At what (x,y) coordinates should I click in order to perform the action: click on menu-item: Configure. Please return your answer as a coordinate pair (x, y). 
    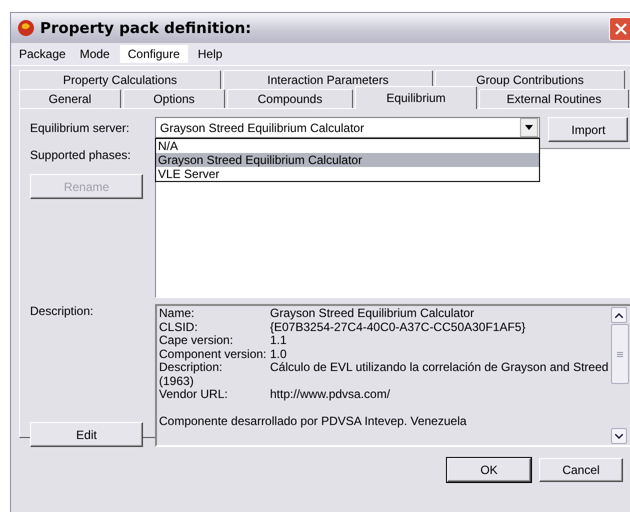
    Looking at the image, I should click on (154, 54).